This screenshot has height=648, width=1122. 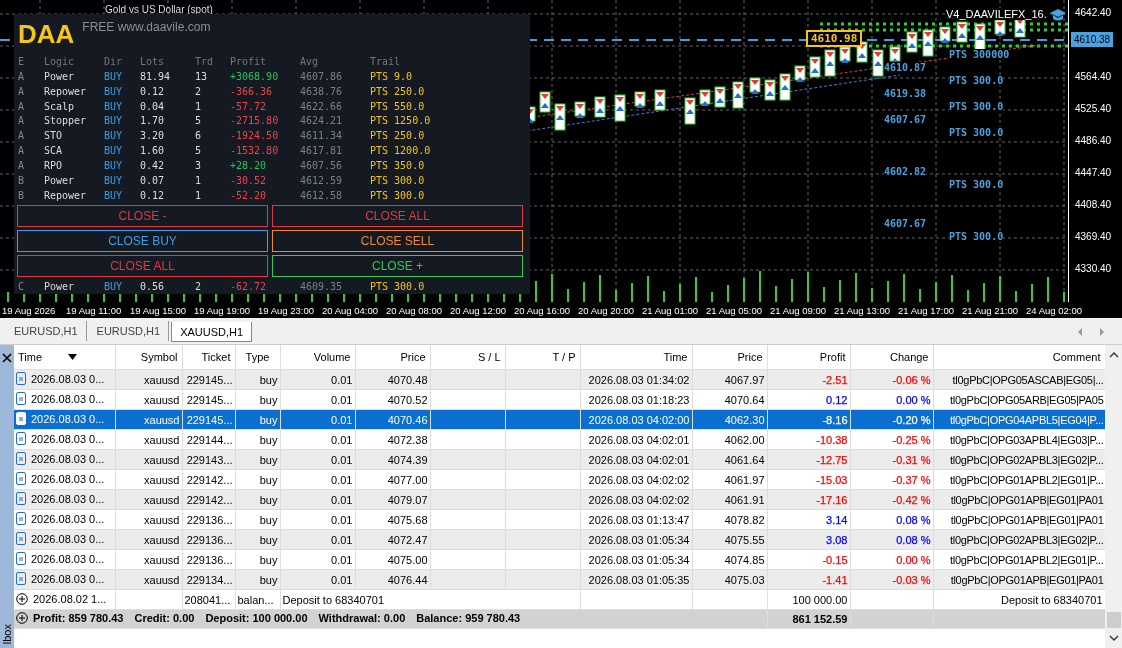 What do you see at coordinates (990, 310) in the screenshot?
I see `time-tick: 21 Aug 21:00` at bounding box center [990, 310].